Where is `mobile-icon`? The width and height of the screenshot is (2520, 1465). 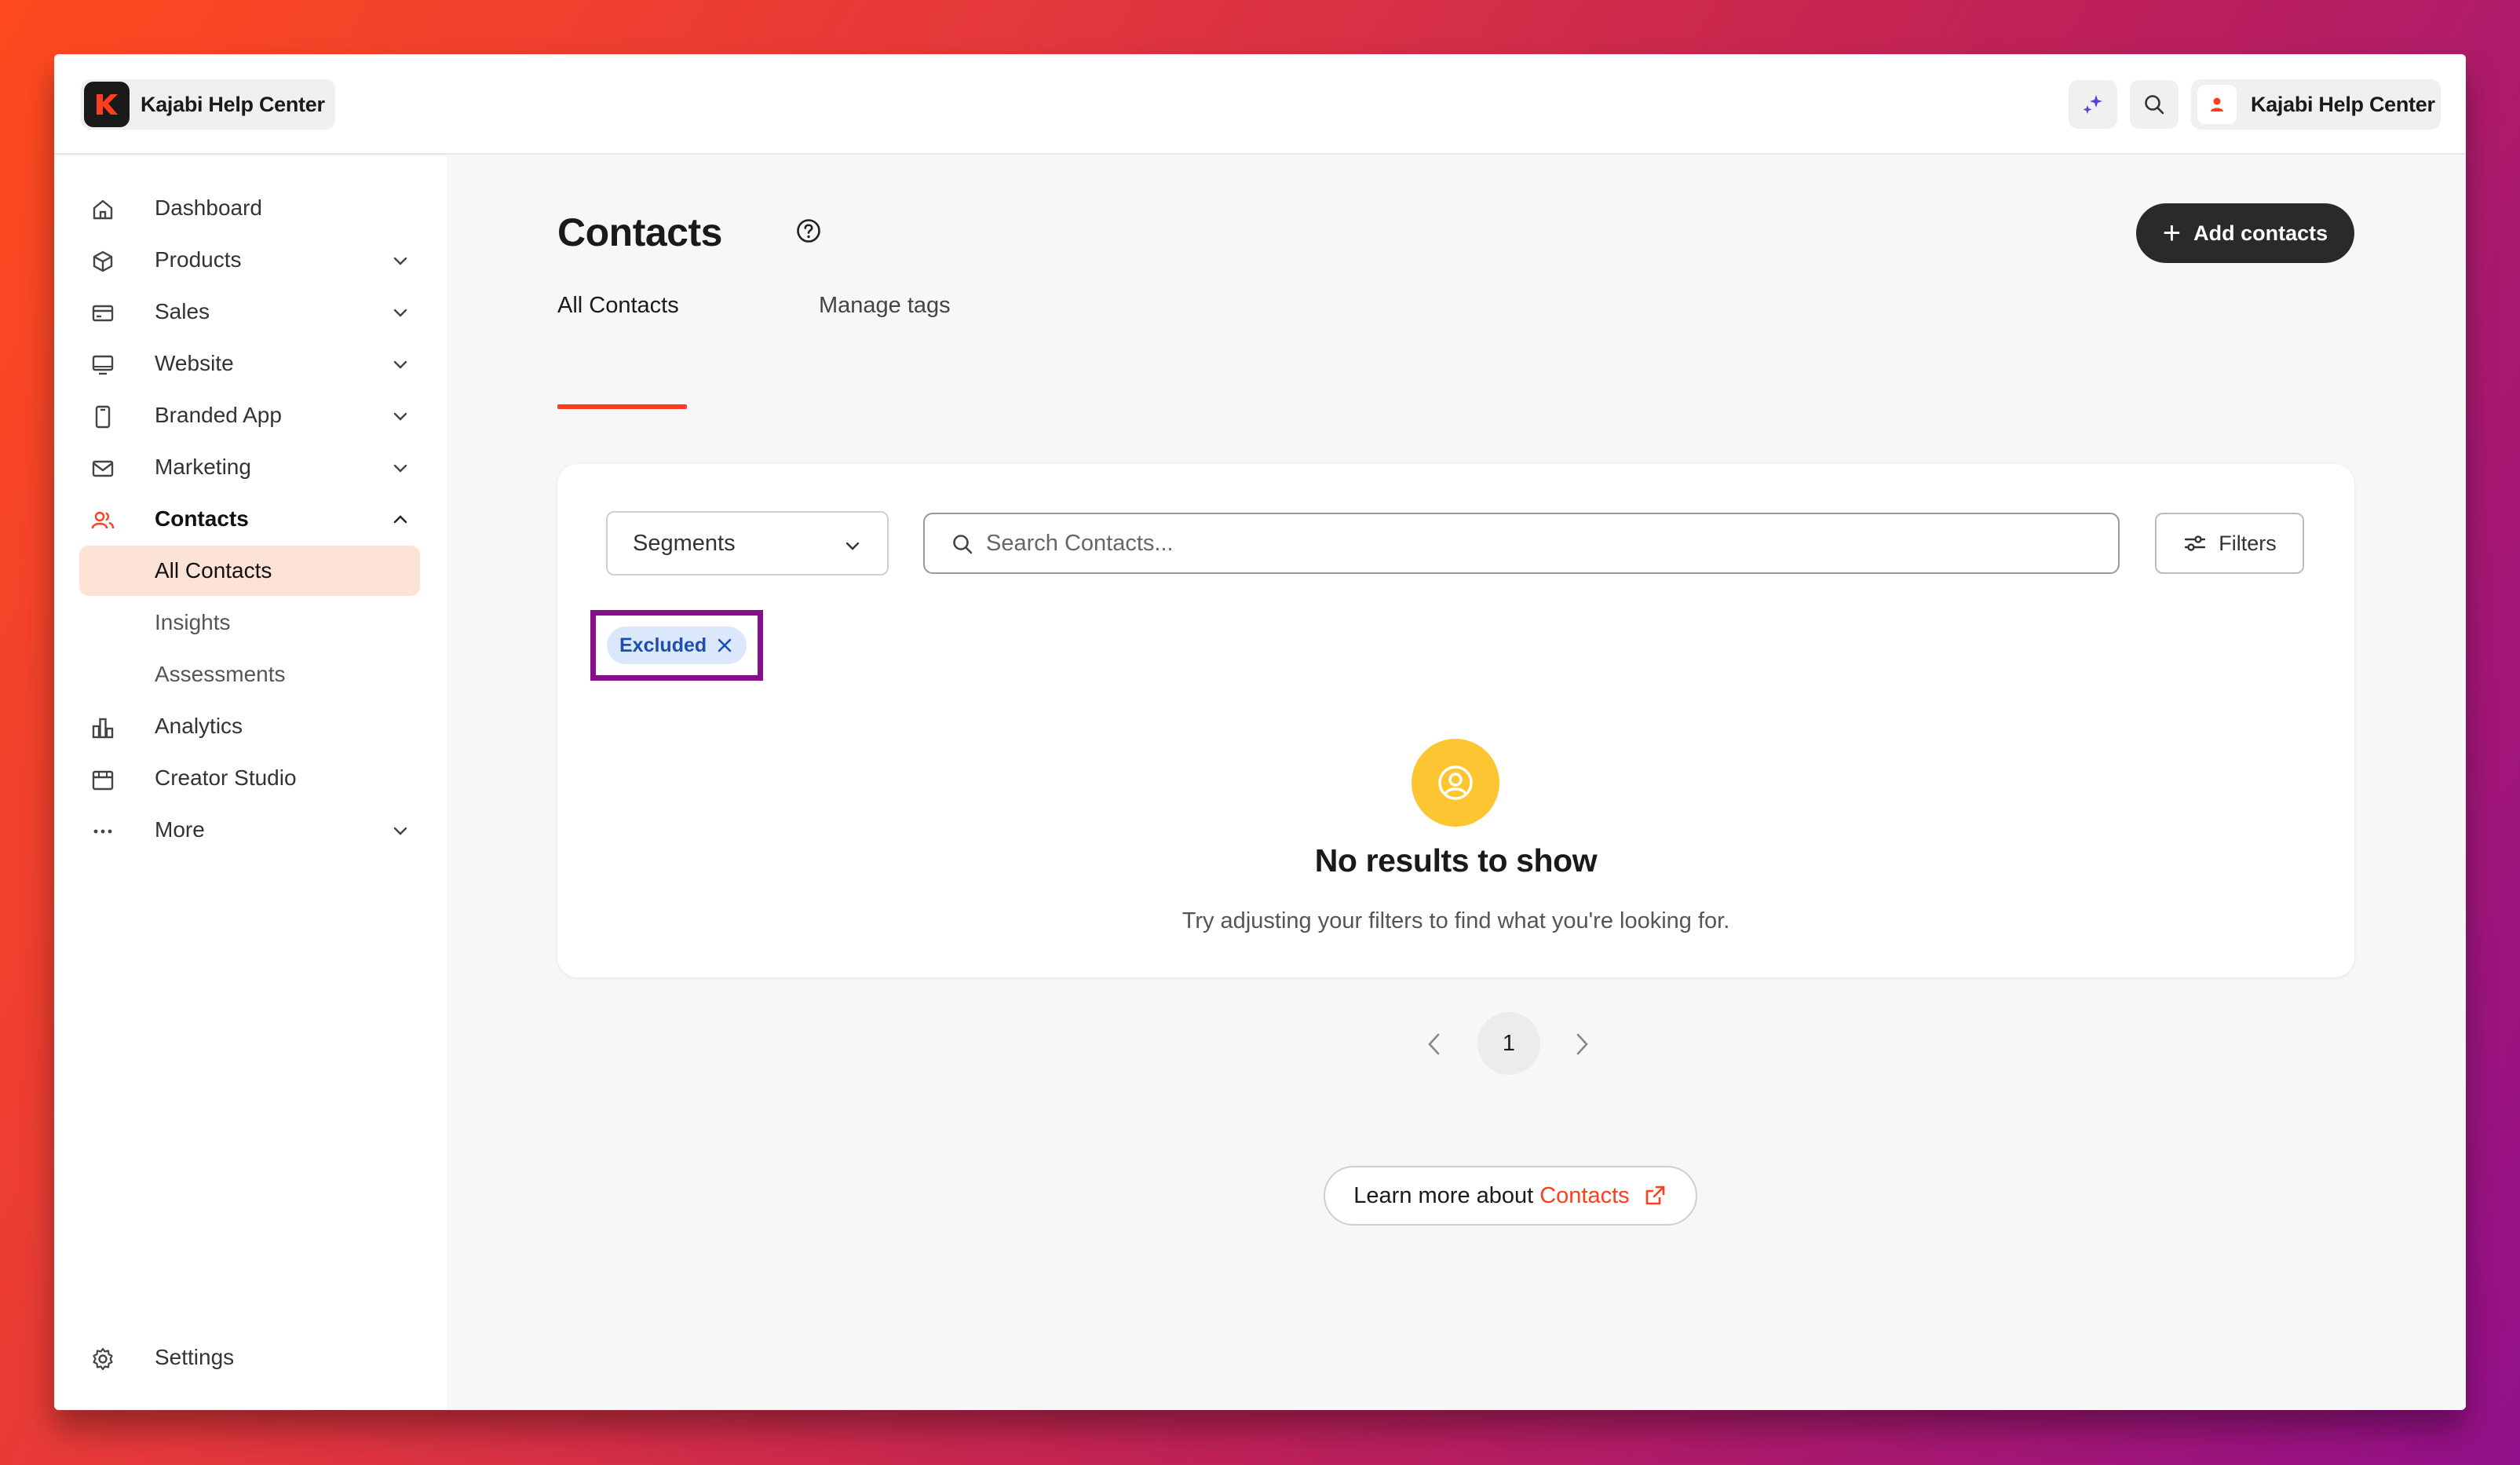
mobile-icon is located at coordinates (103, 417).